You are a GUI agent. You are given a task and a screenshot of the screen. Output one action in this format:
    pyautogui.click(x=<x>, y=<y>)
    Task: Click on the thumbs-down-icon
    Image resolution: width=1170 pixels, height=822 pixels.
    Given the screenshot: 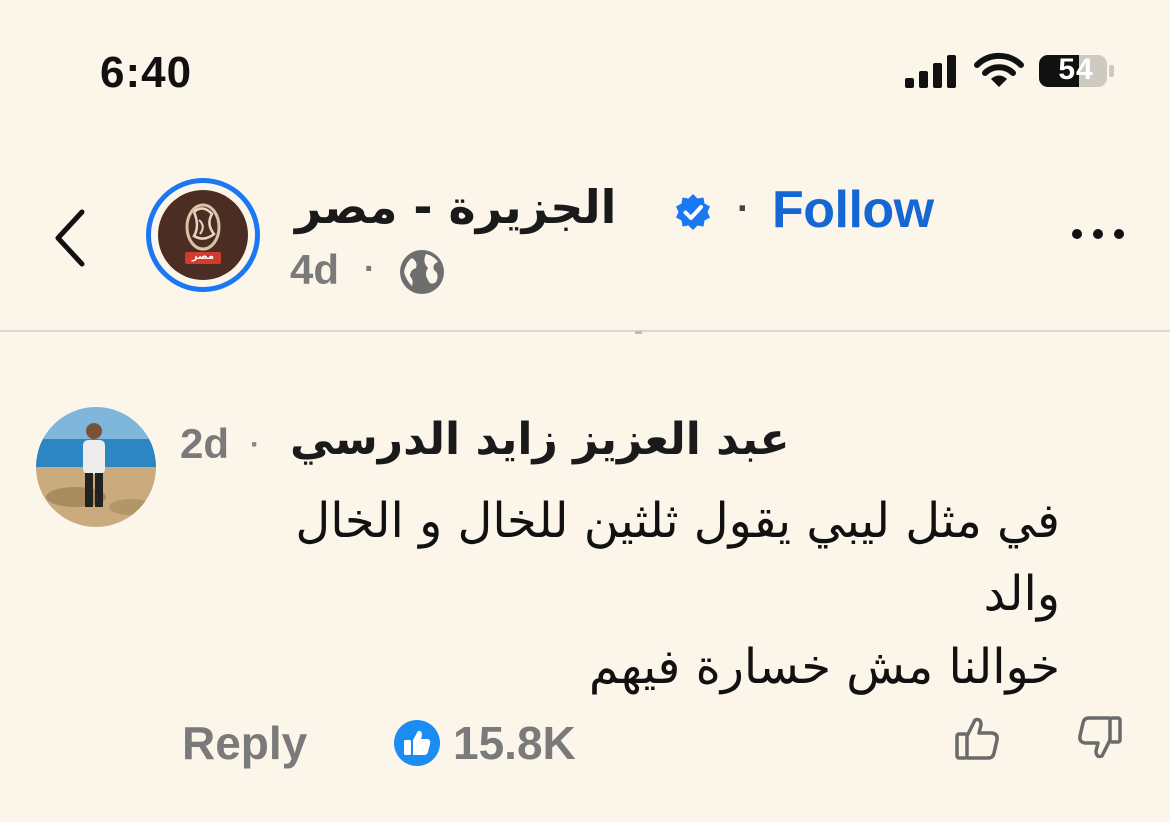 What is the action you would take?
    pyautogui.click(x=1099, y=738)
    